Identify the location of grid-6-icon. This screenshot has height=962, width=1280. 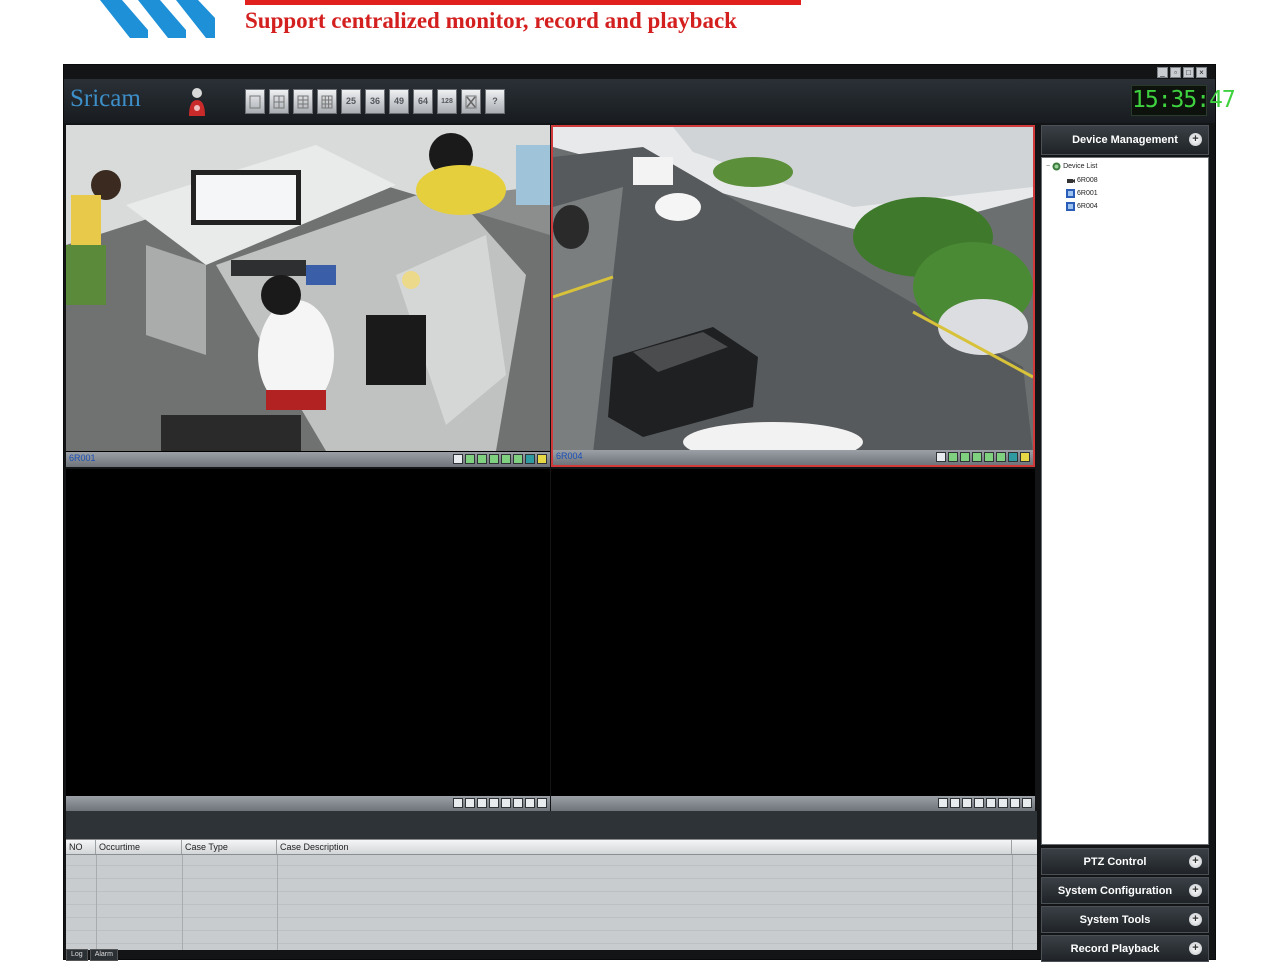
(303, 101).